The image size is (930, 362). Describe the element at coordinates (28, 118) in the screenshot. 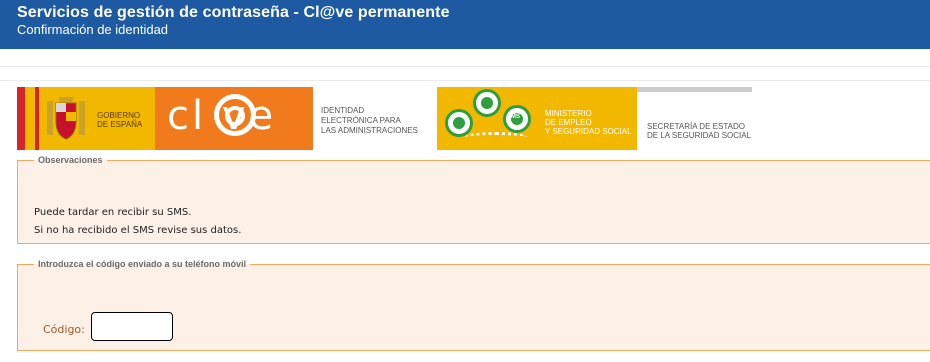

I see `spain-flag-icon` at that location.